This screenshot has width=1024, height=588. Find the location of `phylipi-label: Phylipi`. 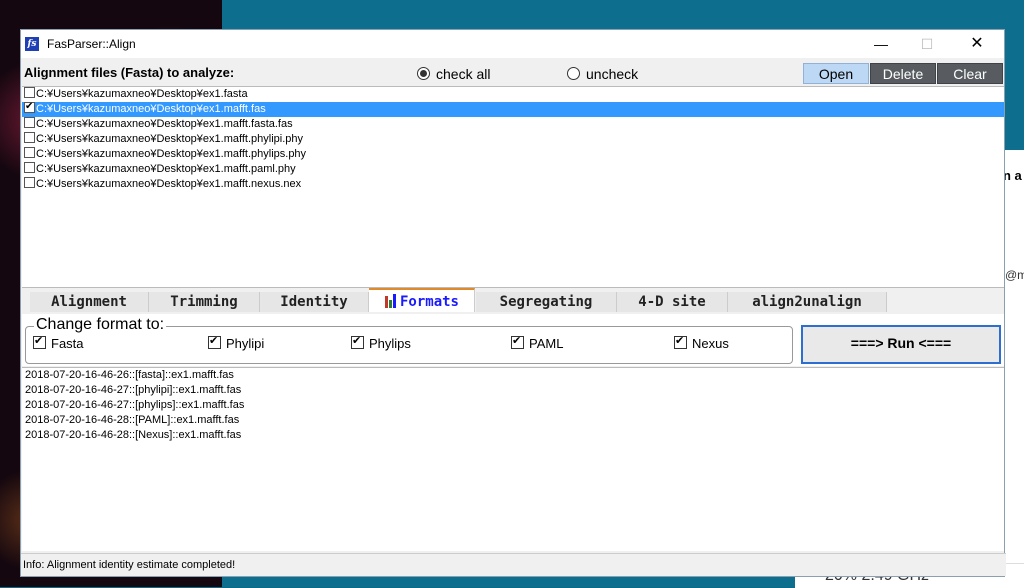

phylipi-label: Phylipi is located at coordinates (245, 343).